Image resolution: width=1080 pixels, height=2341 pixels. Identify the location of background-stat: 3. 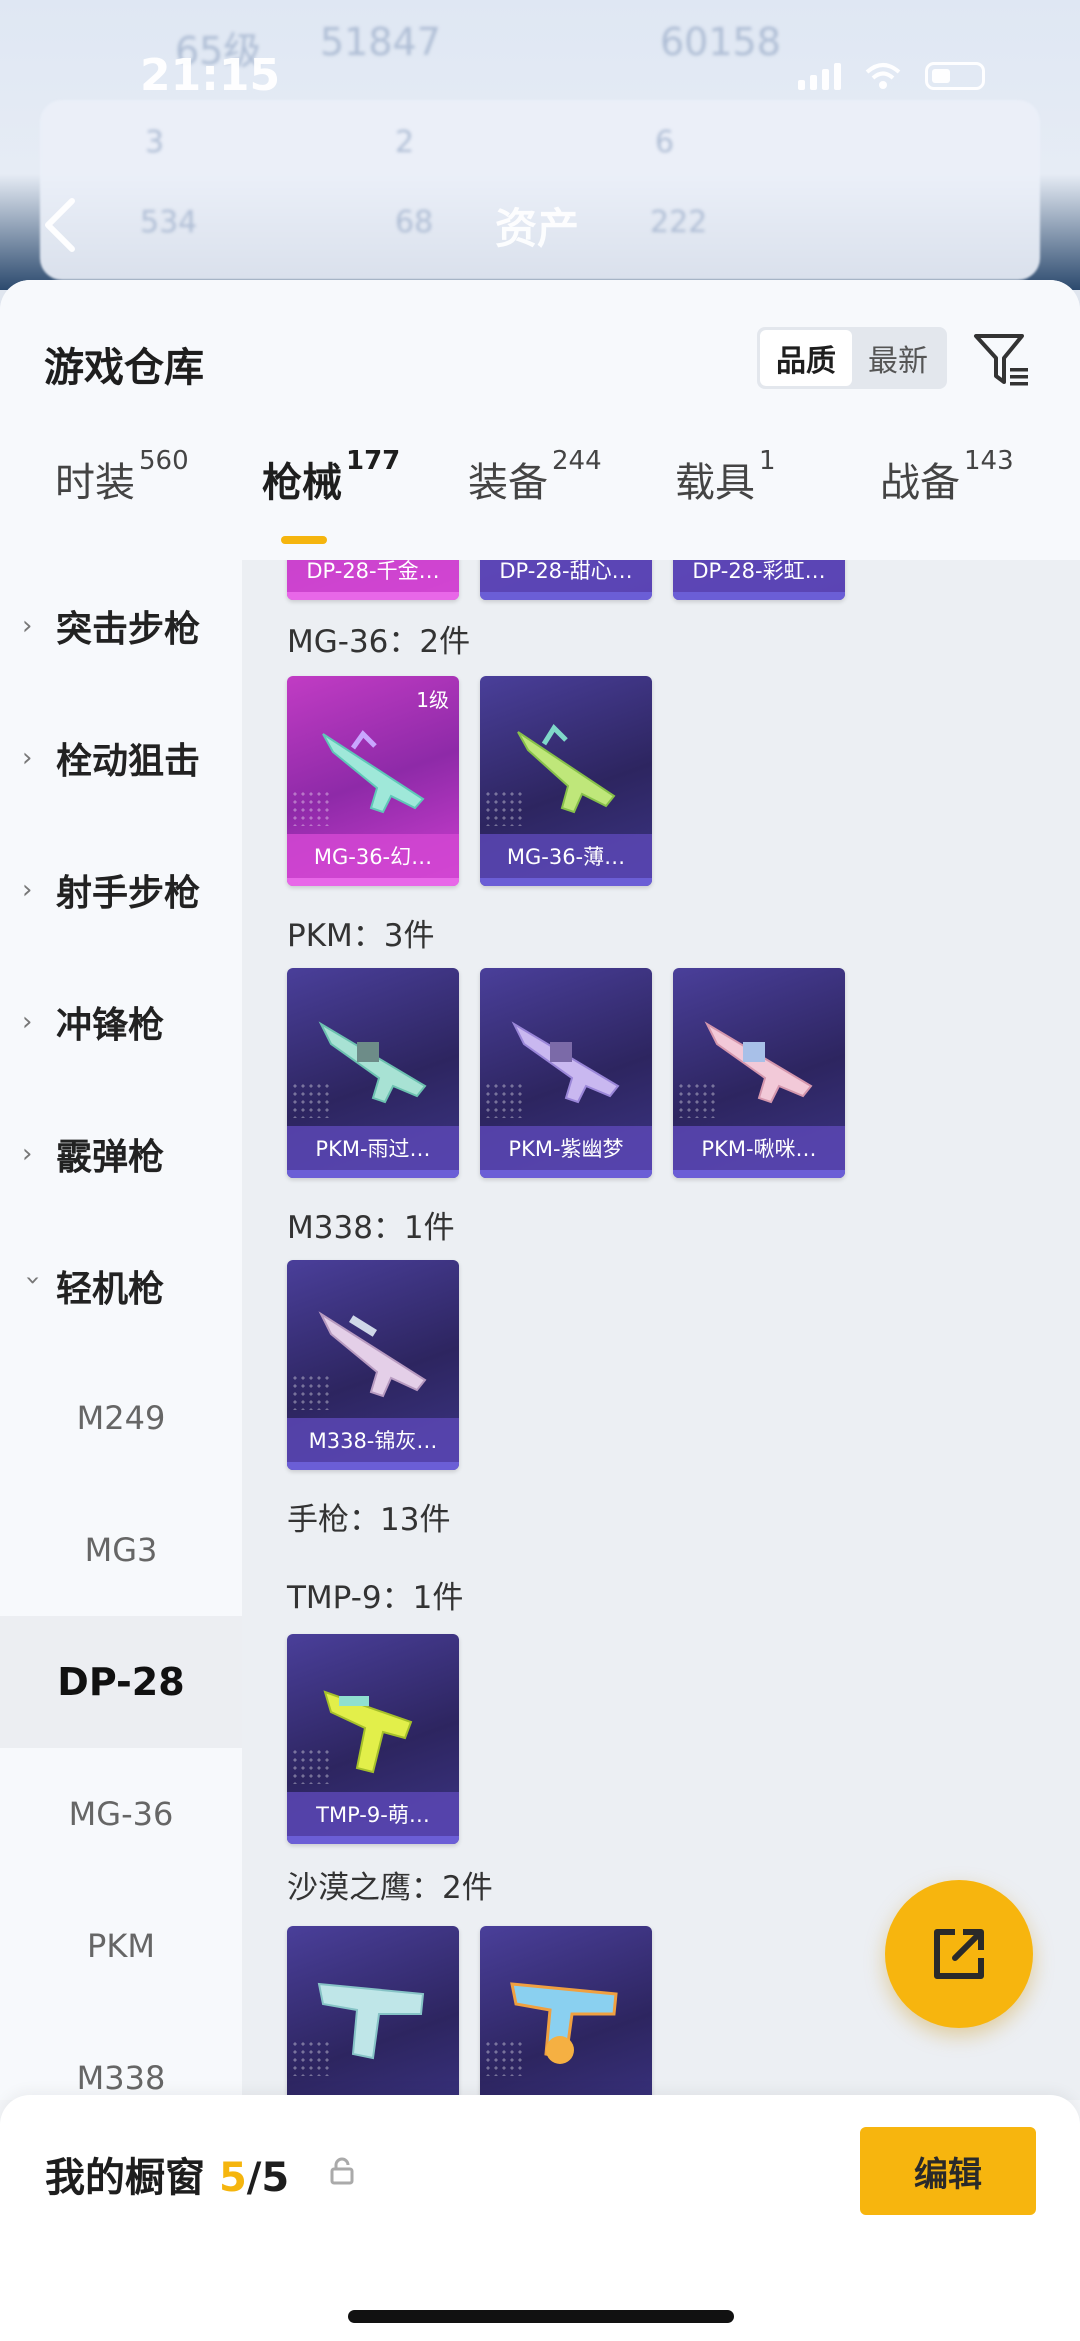
(155, 142).